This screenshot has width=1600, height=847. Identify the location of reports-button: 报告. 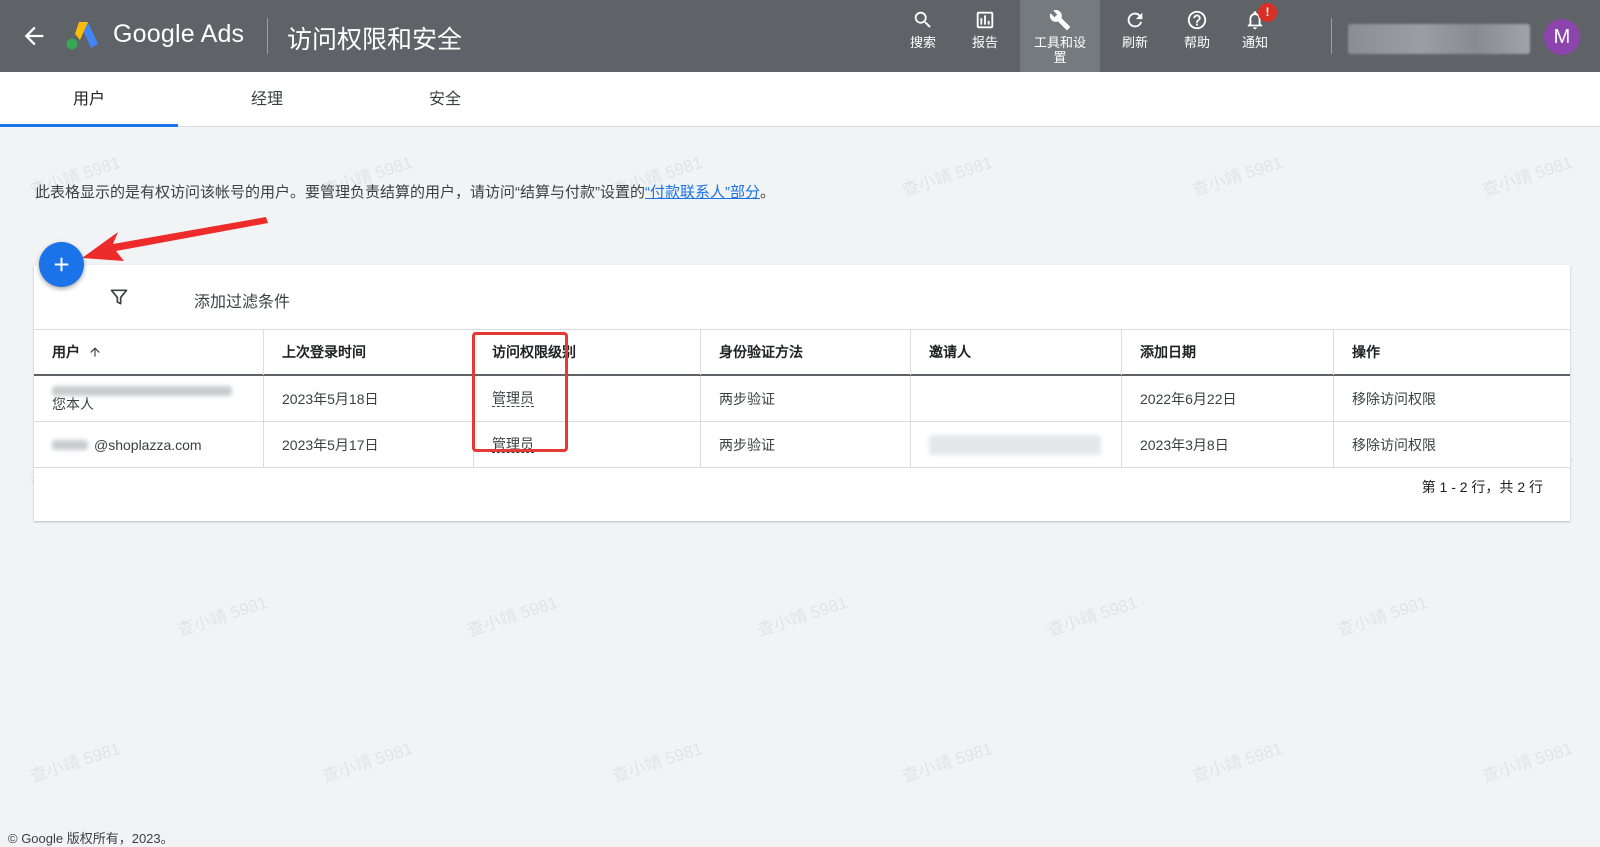
(985, 36).